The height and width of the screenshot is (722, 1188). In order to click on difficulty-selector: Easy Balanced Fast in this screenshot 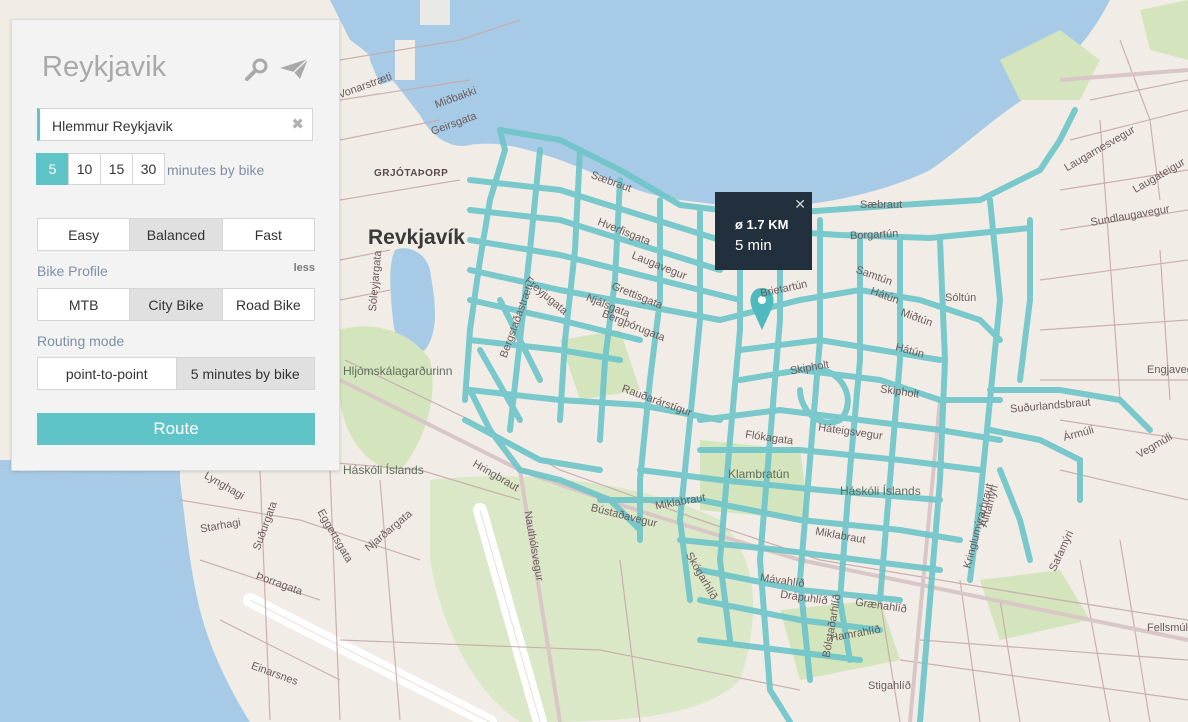, I will do `click(176, 234)`.